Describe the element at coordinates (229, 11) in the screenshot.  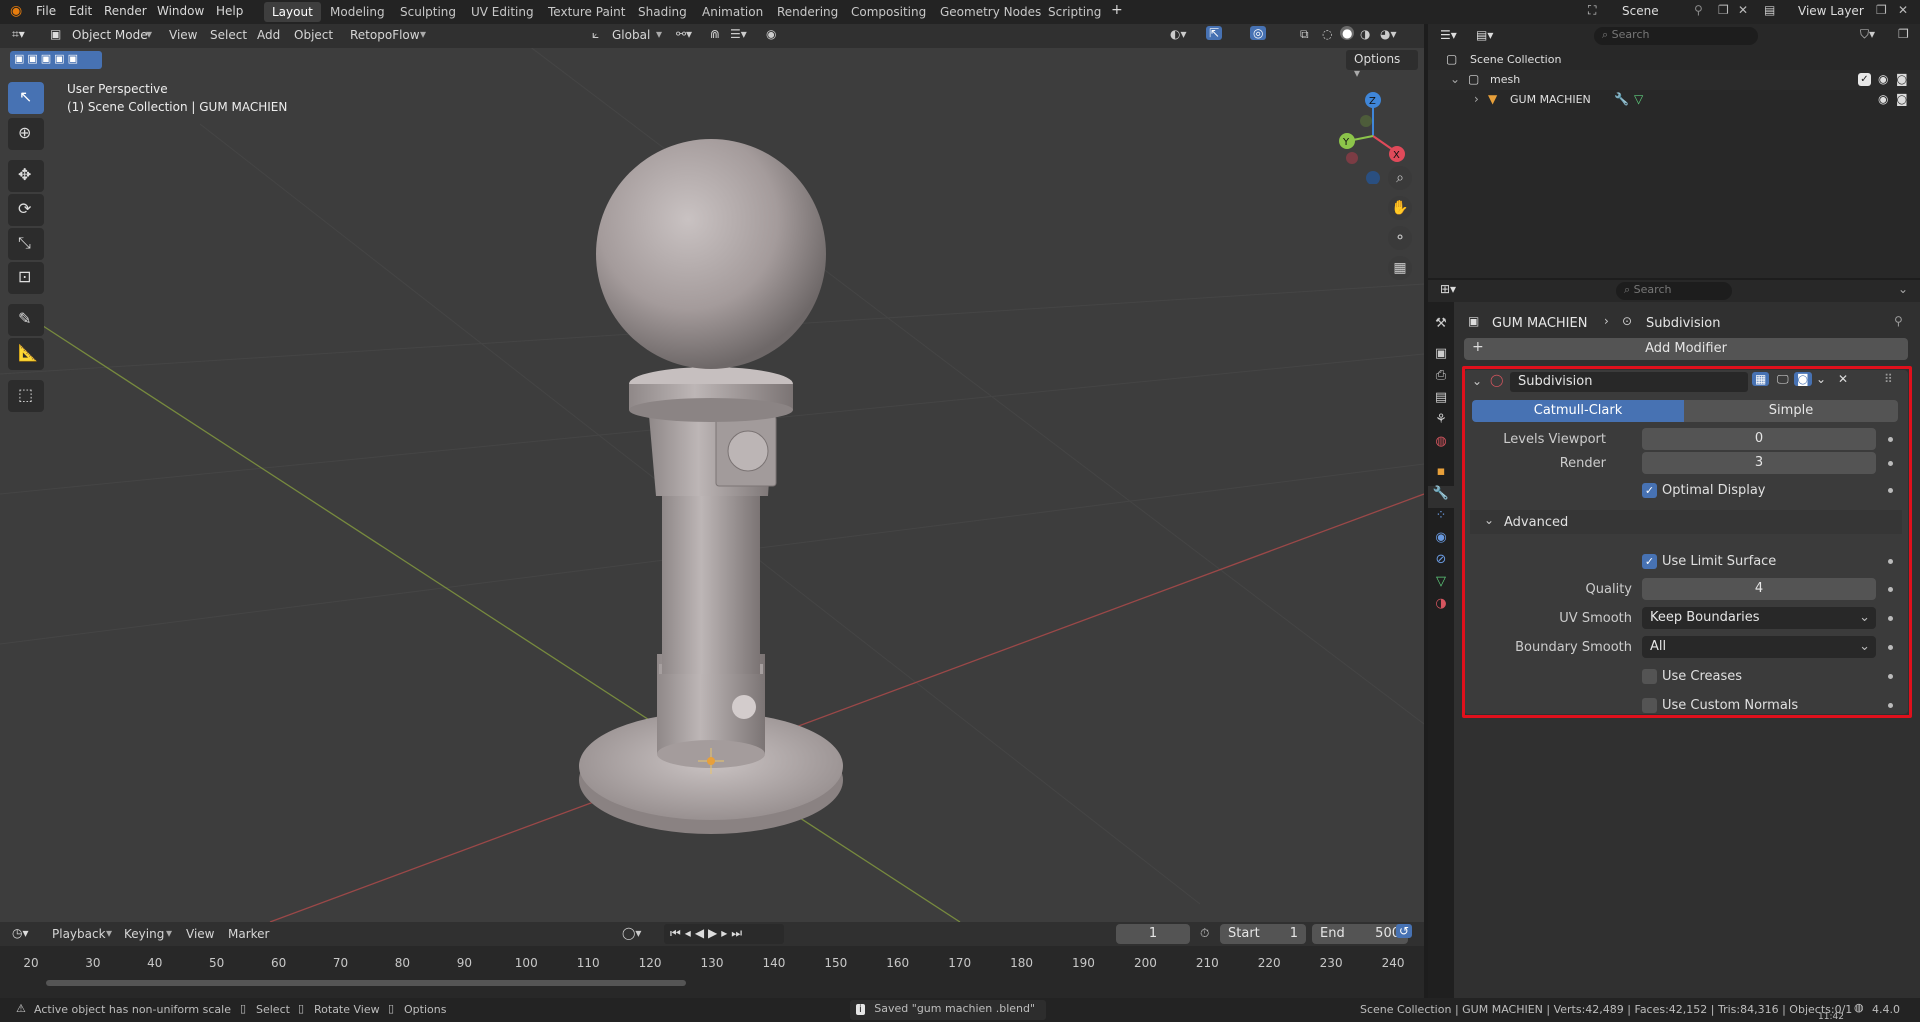
I see `menu-help: Help` at that location.